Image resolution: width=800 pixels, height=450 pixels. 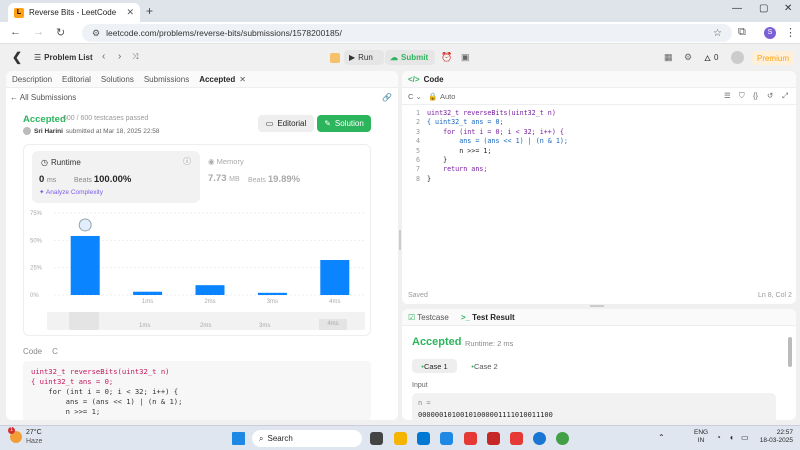 What do you see at coordinates (790, 352) in the screenshot?
I see `scrollbar-thumb` at bounding box center [790, 352].